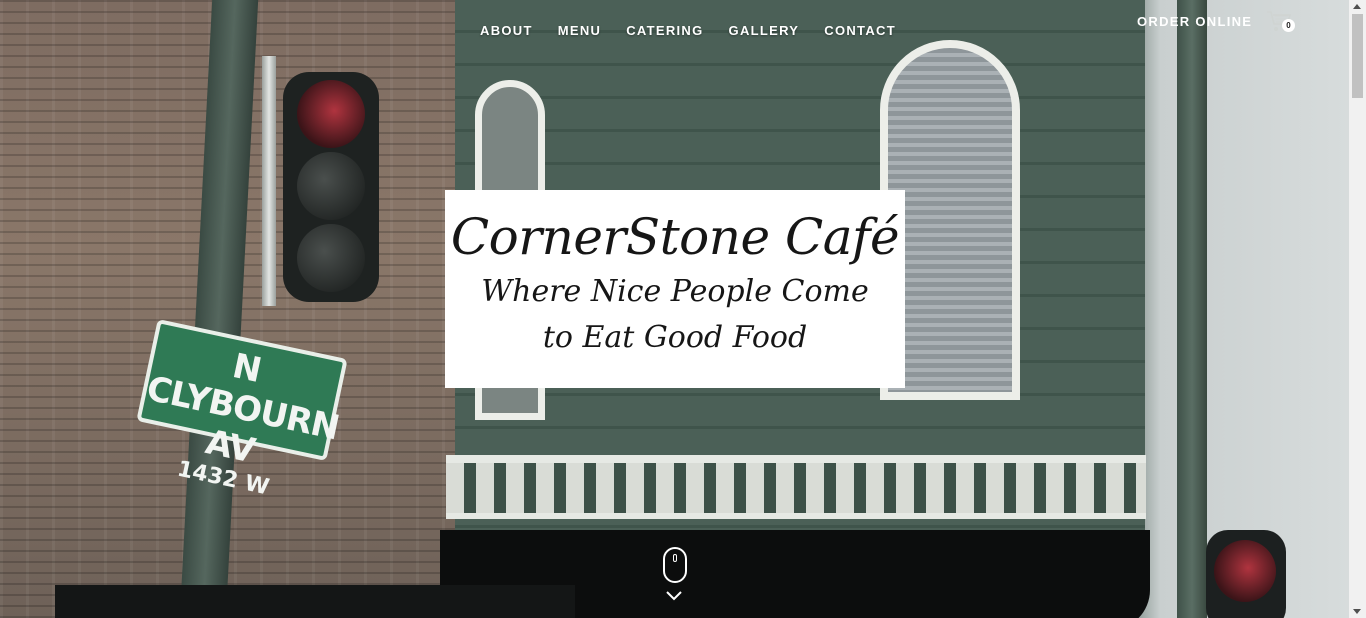 This screenshot has height=618, width=1366. What do you see at coordinates (675, 337) in the screenshot?
I see `tagline-line-2: to Eat Good Food` at bounding box center [675, 337].